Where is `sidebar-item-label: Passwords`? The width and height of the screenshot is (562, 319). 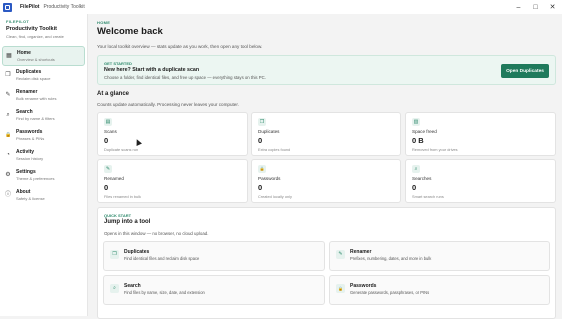 sidebar-item-label: Passwords is located at coordinates (29, 132).